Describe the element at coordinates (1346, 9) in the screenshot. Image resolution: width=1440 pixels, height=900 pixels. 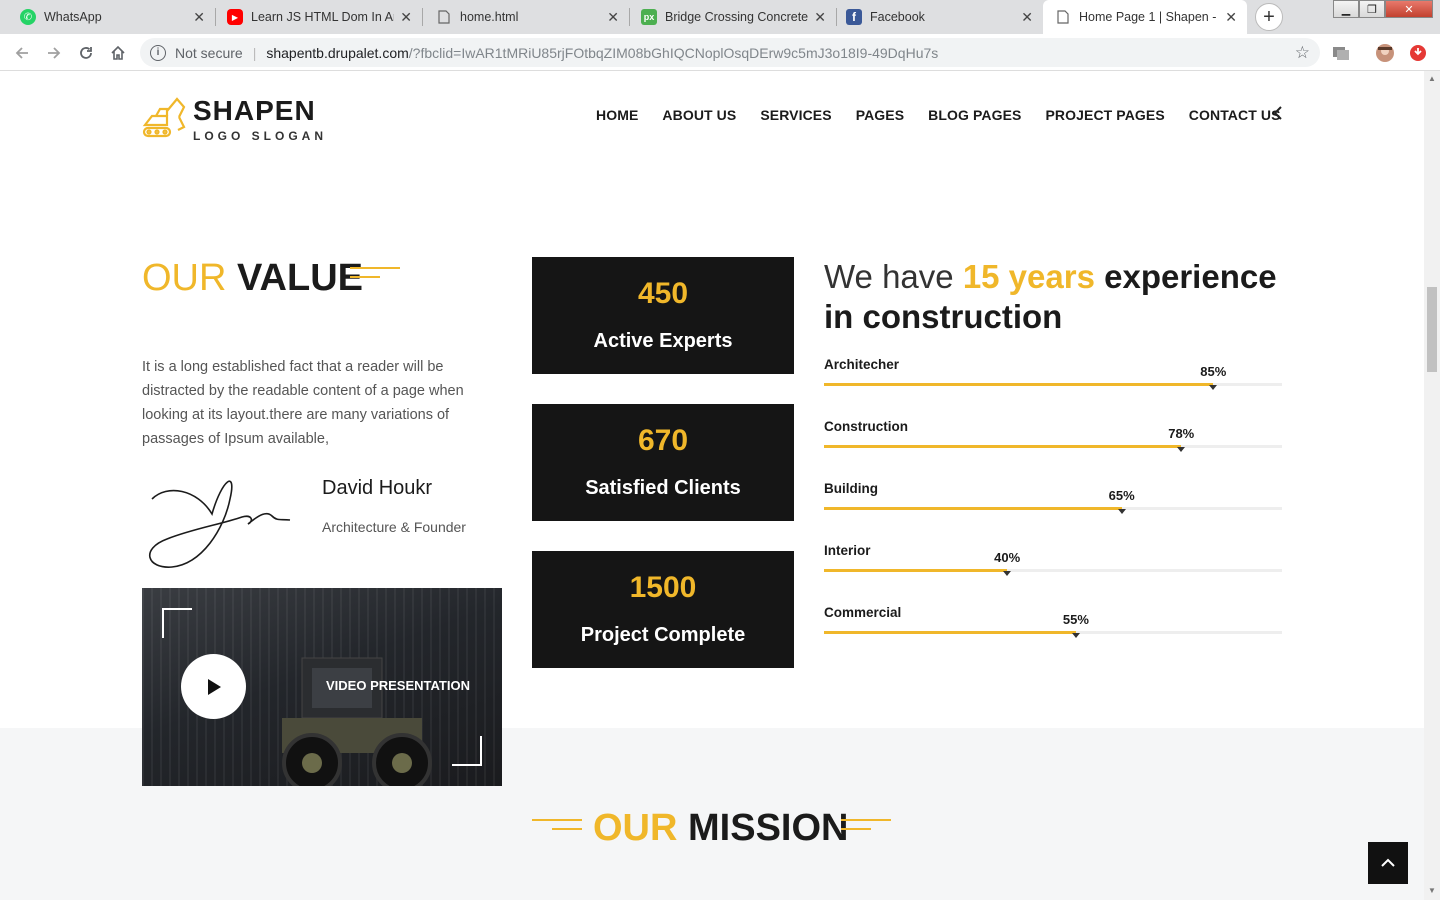
I see `minimize-icon: ▁` at that location.